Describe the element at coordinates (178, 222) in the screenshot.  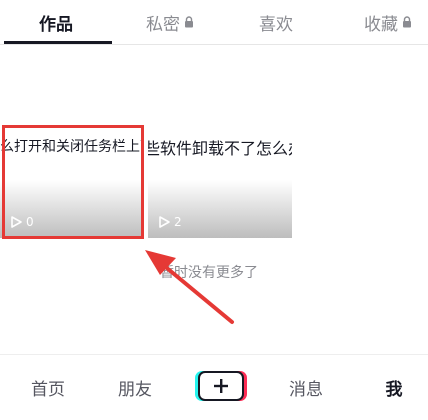
I see `play-count-value: 2` at that location.